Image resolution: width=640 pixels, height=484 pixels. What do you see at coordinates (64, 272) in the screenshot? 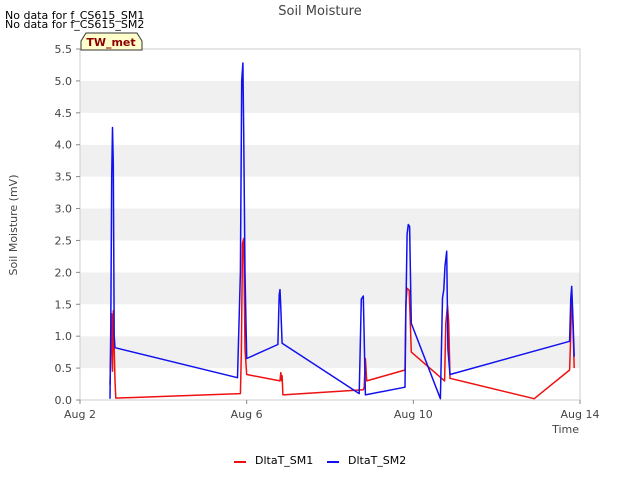
I see `y-tick-label: 2.0` at bounding box center [64, 272].